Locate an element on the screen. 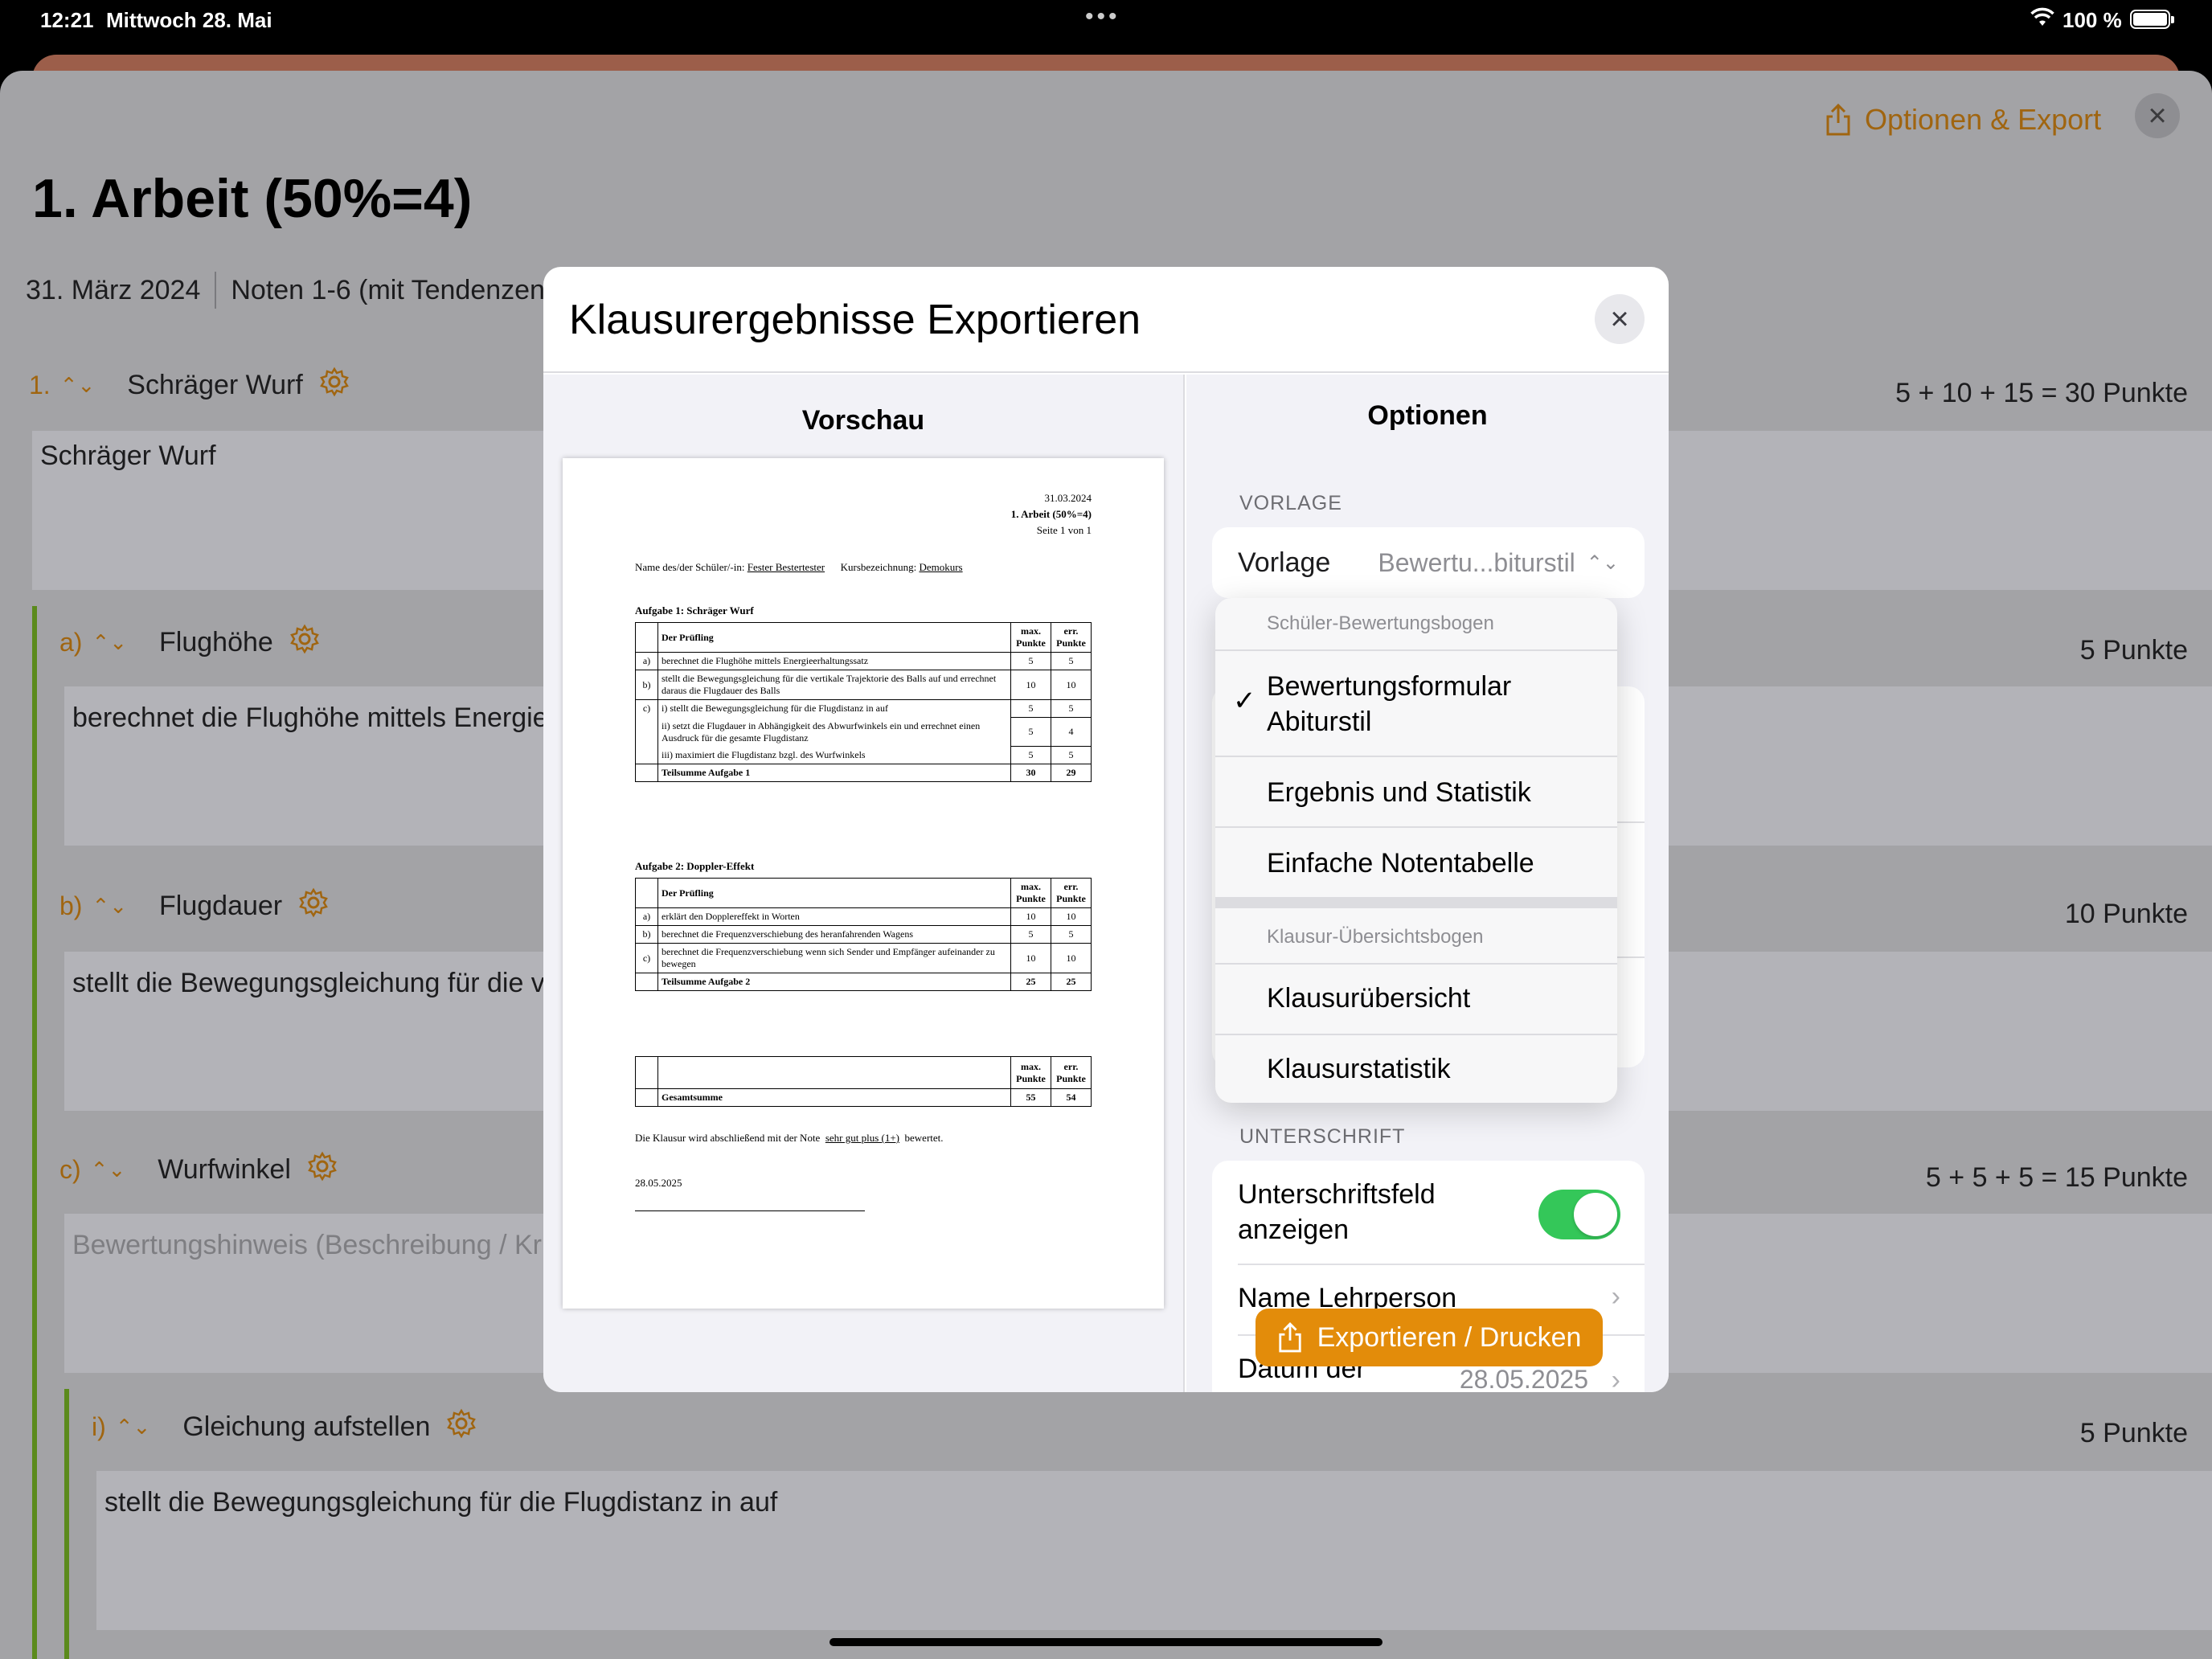 This screenshot has width=2212, height=1659. subtask-header-a: a) ⌃⌄ Flughöhe is located at coordinates (189, 643).